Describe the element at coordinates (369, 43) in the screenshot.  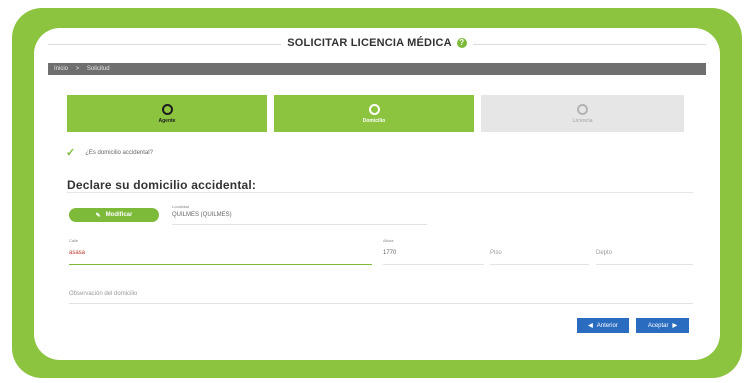
I see `page-title: SOLICITAR LICENCIA MÉDICA` at that location.